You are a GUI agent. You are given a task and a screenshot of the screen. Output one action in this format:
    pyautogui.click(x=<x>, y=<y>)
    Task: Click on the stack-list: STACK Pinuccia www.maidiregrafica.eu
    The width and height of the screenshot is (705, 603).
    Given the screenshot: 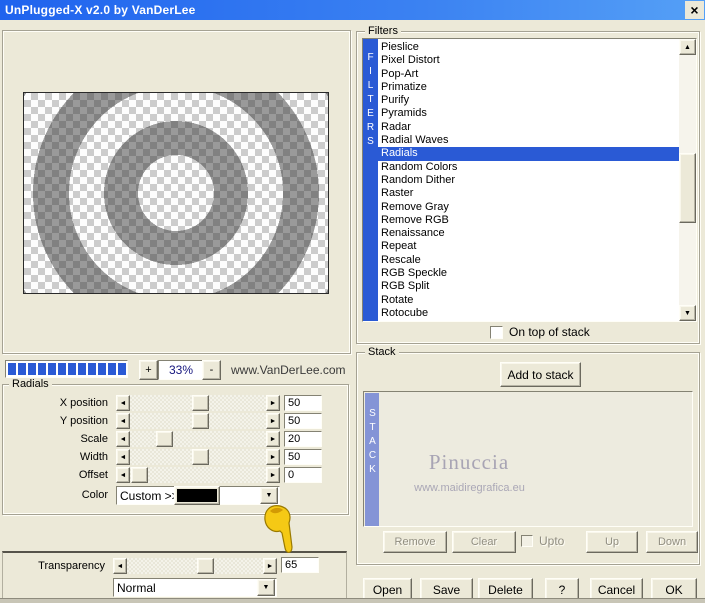 What is the action you would take?
    pyautogui.click(x=528, y=459)
    